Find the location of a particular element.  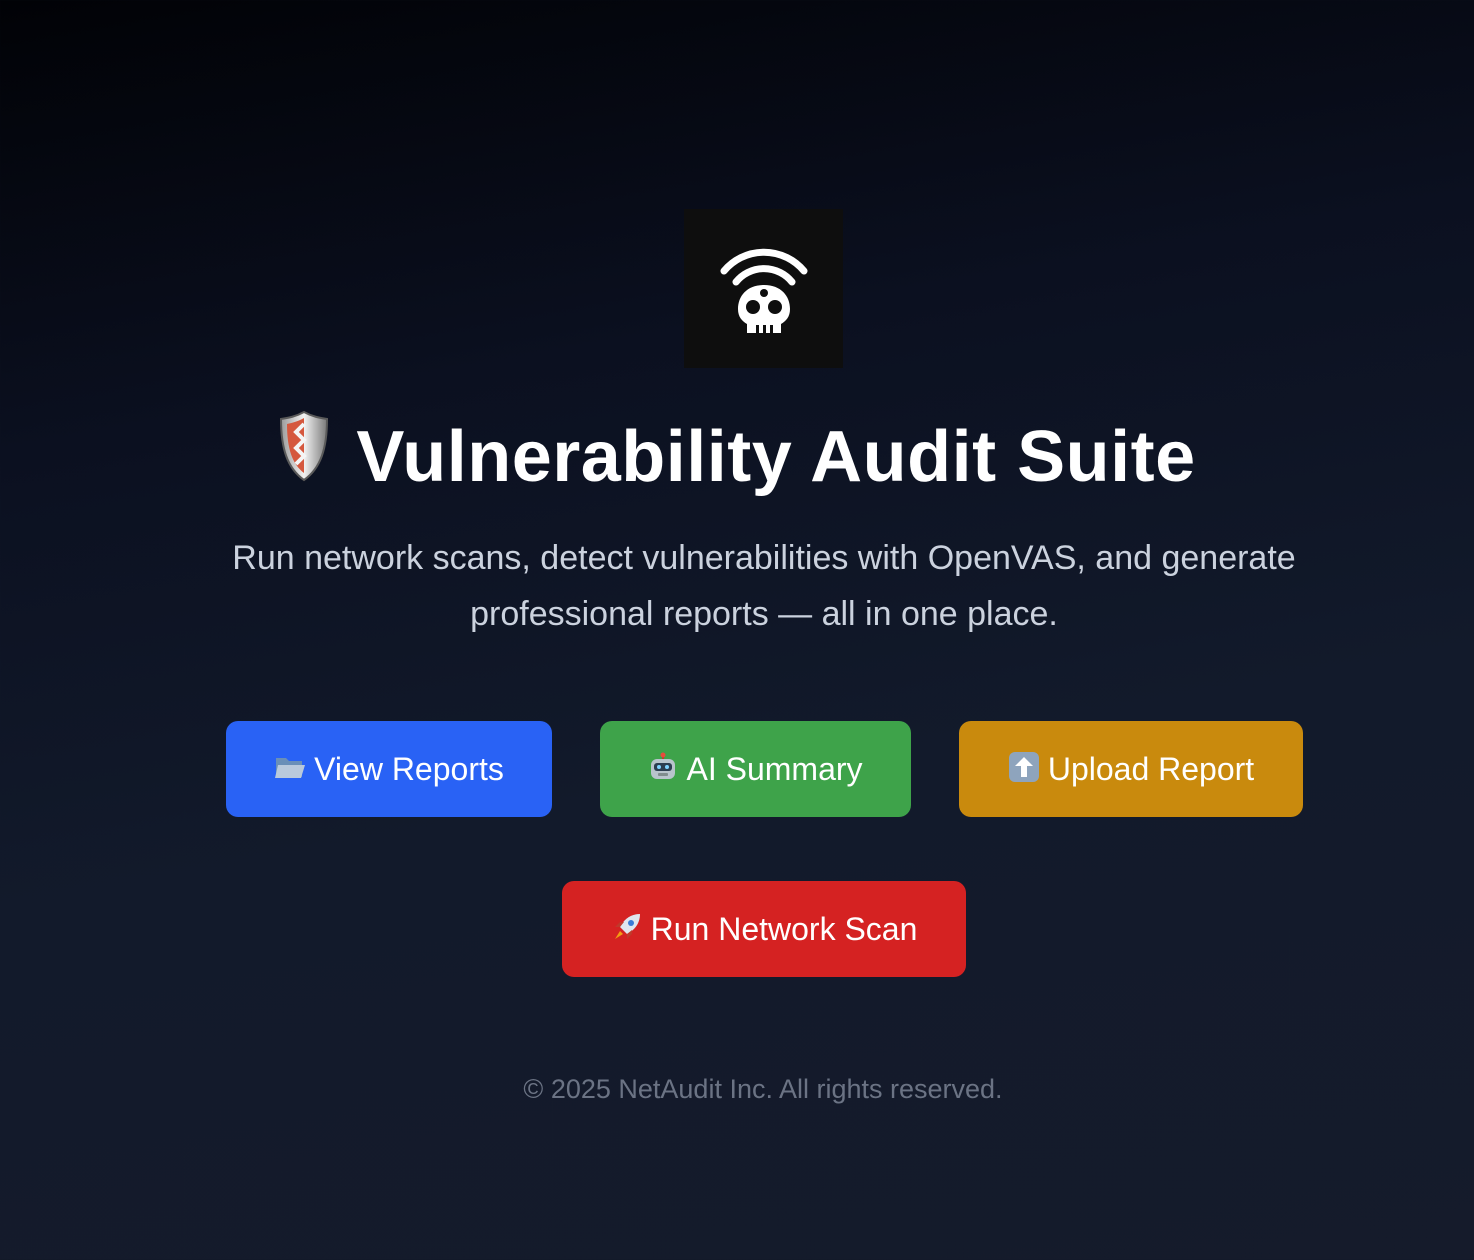

view-reports-label: View Reports is located at coordinates (409, 768).